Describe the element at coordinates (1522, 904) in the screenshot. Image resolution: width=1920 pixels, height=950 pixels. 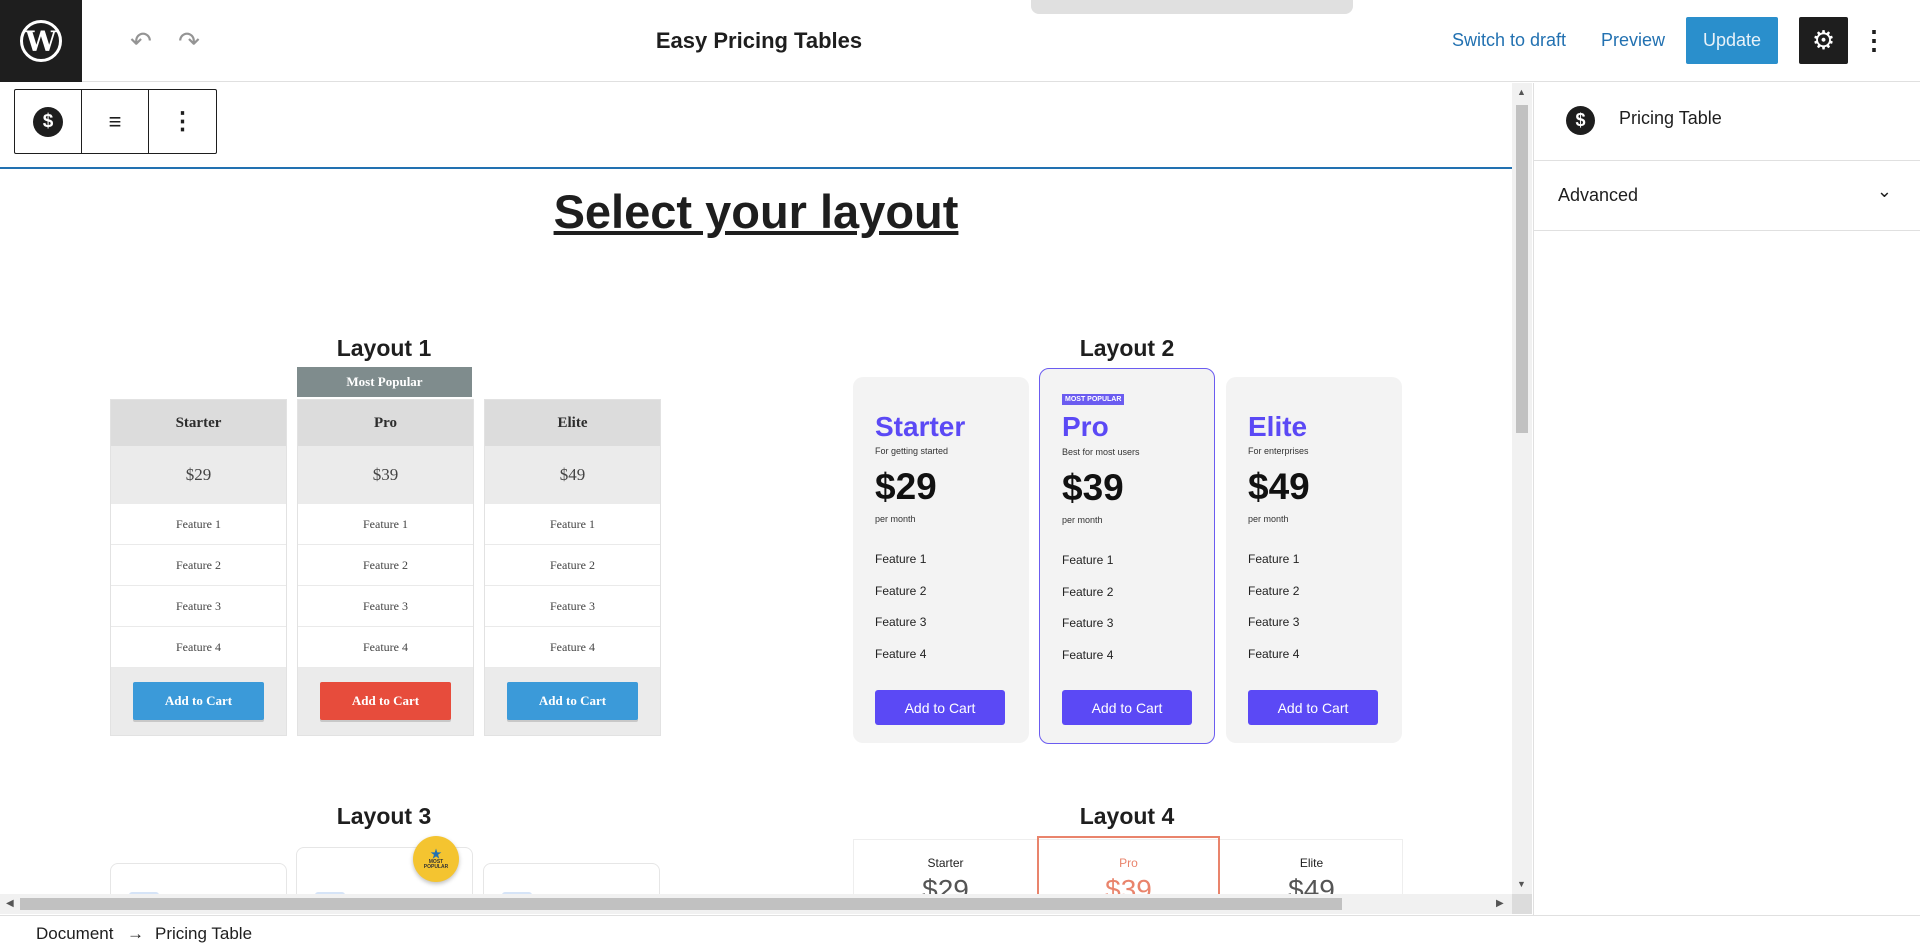
I see `scrollbar-corner` at that location.